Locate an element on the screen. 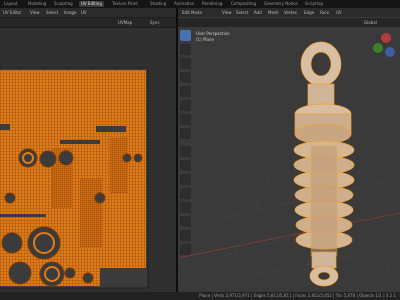  uv-menu-uv: UV is located at coordinates (84, 12).